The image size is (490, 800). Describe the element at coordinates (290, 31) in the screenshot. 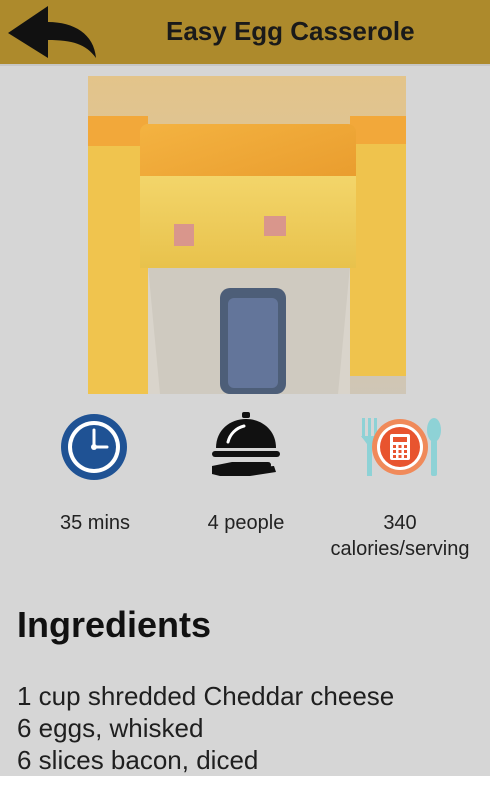

I see `page-title: Easy Egg Casserole` at that location.